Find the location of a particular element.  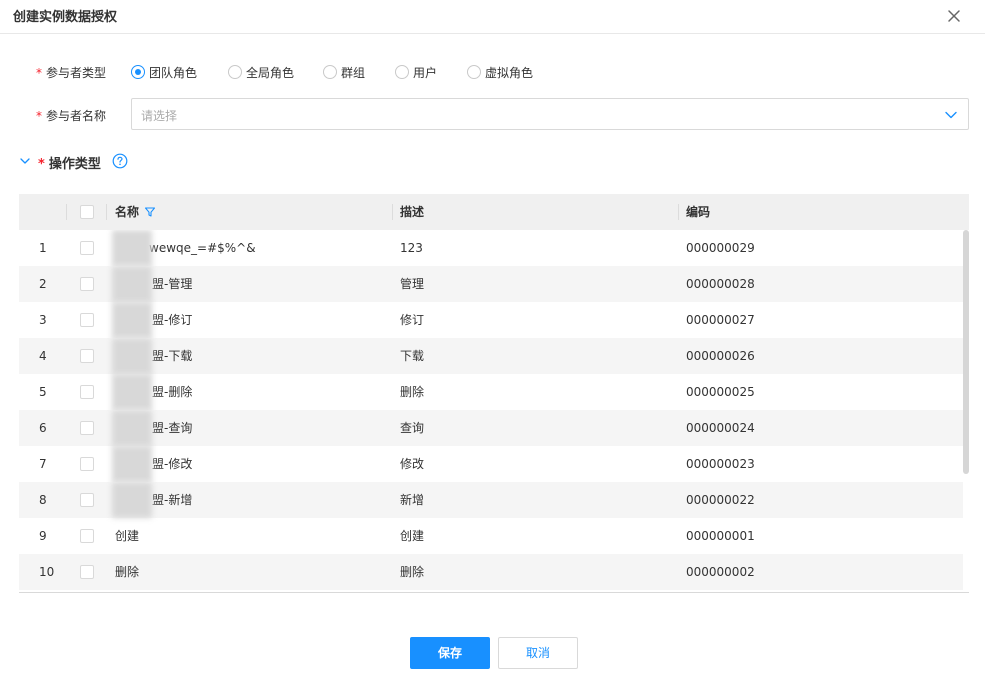

row-description: 修改 is located at coordinates (412, 464).